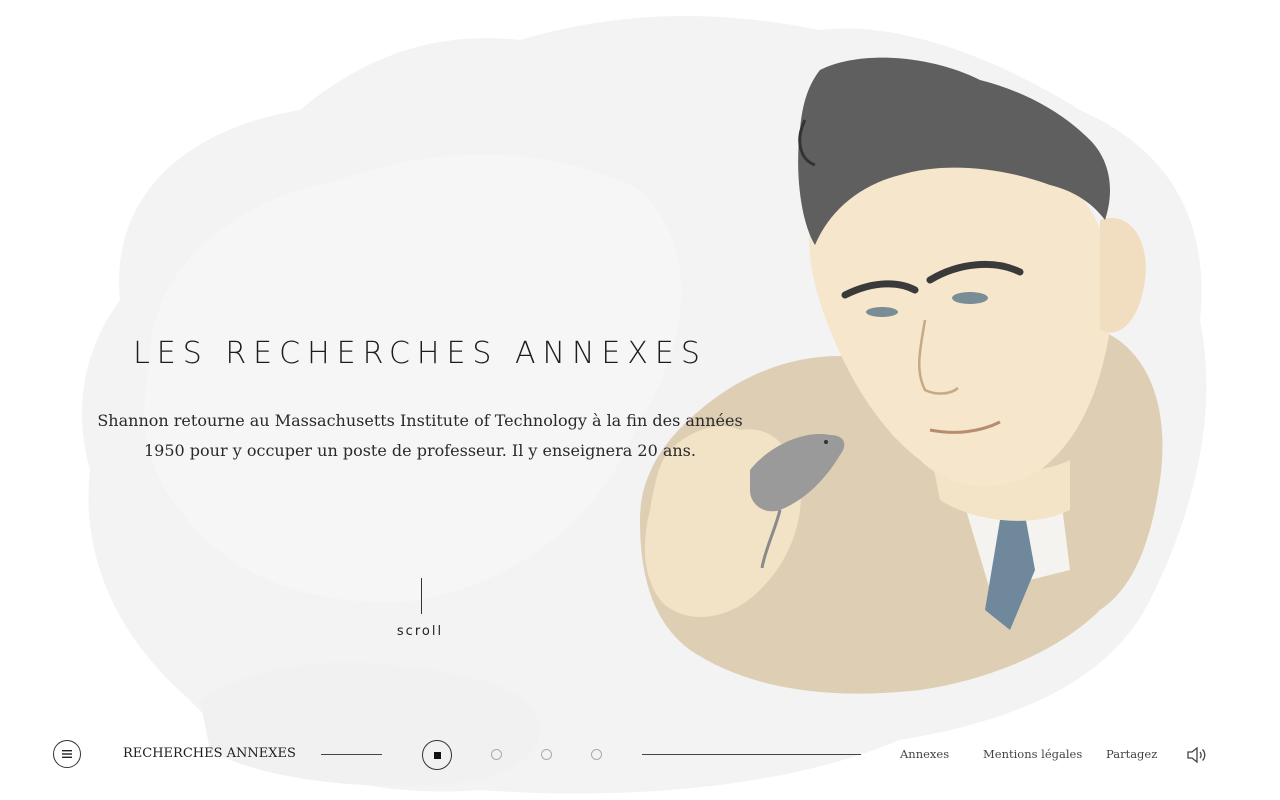 This screenshot has height=800, width=1280. Describe the element at coordinates (420, 631) in the screenshot. I see `scroll-label: scroll` at that location.